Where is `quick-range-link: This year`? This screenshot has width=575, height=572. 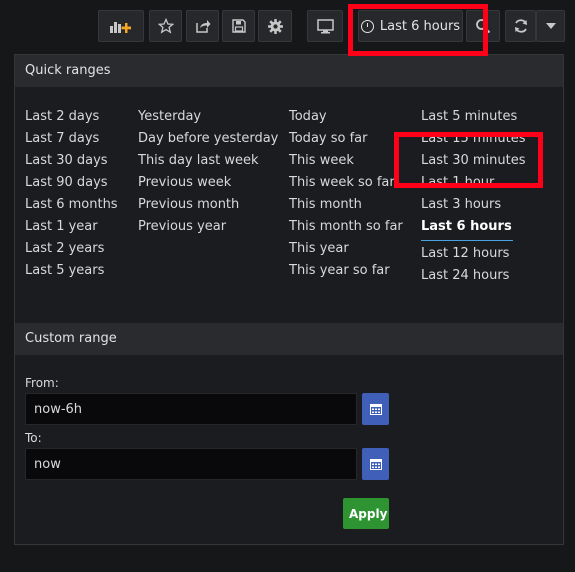
quick-range-link: This year is located at coordinates (346, 249).